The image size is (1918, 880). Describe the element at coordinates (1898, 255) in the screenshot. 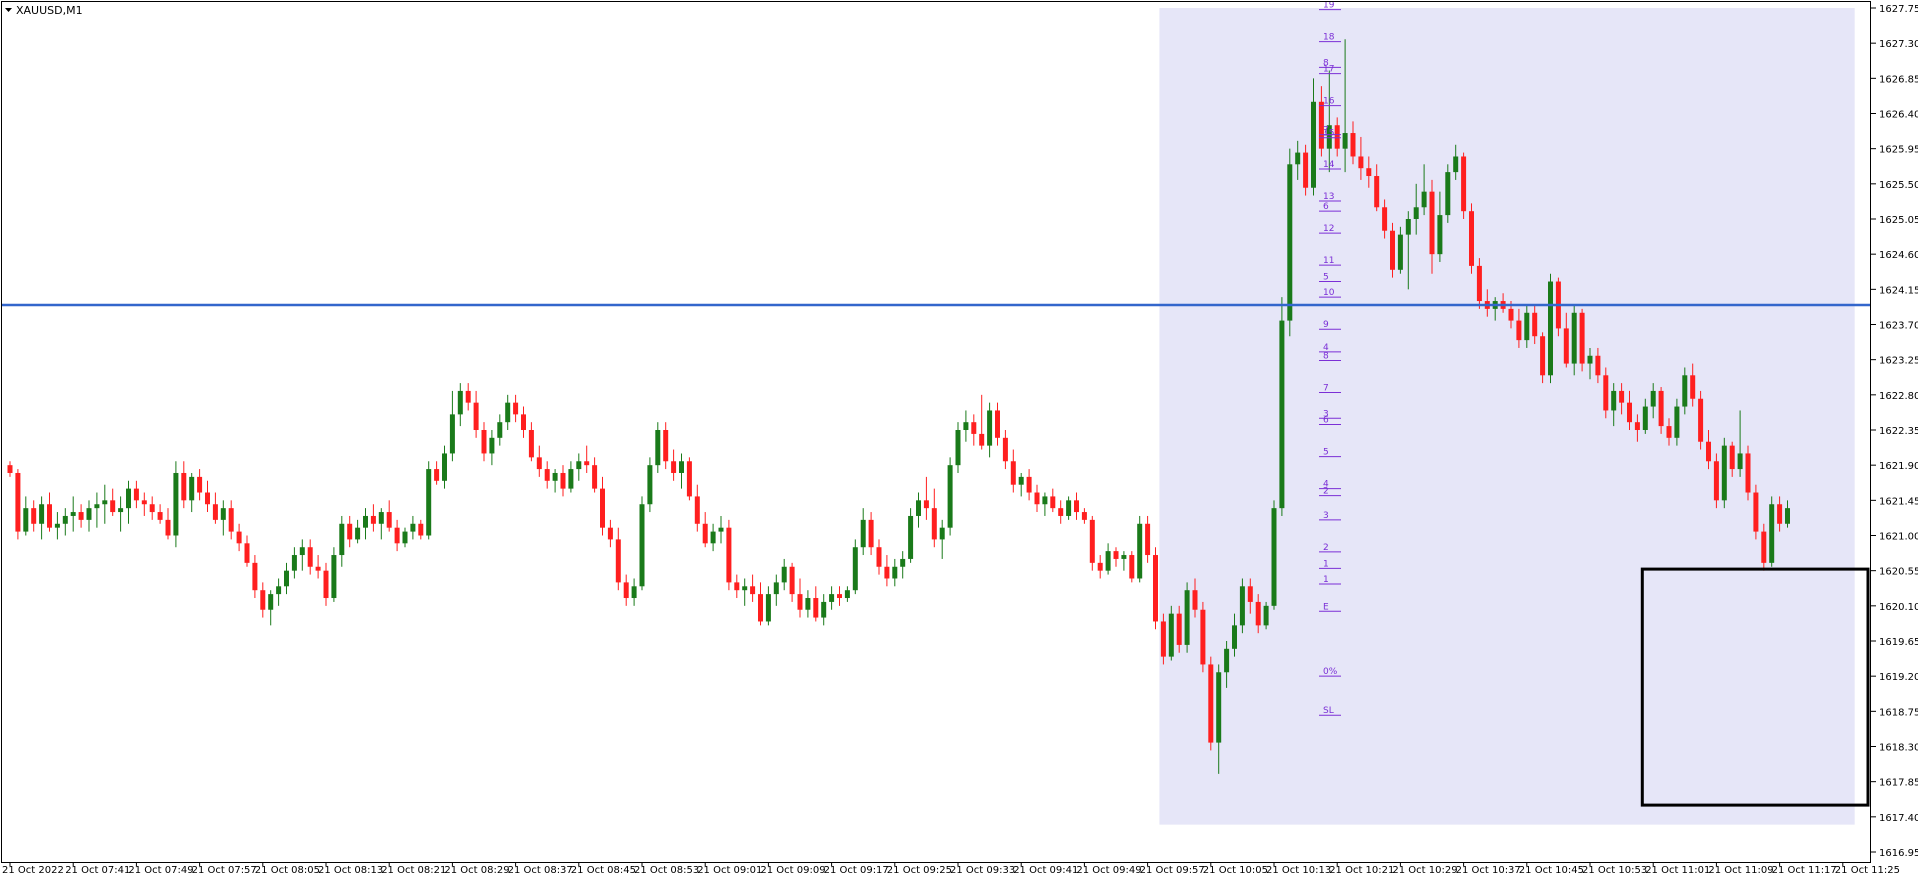

I see `y-tick-label: 1624.60` at that location.